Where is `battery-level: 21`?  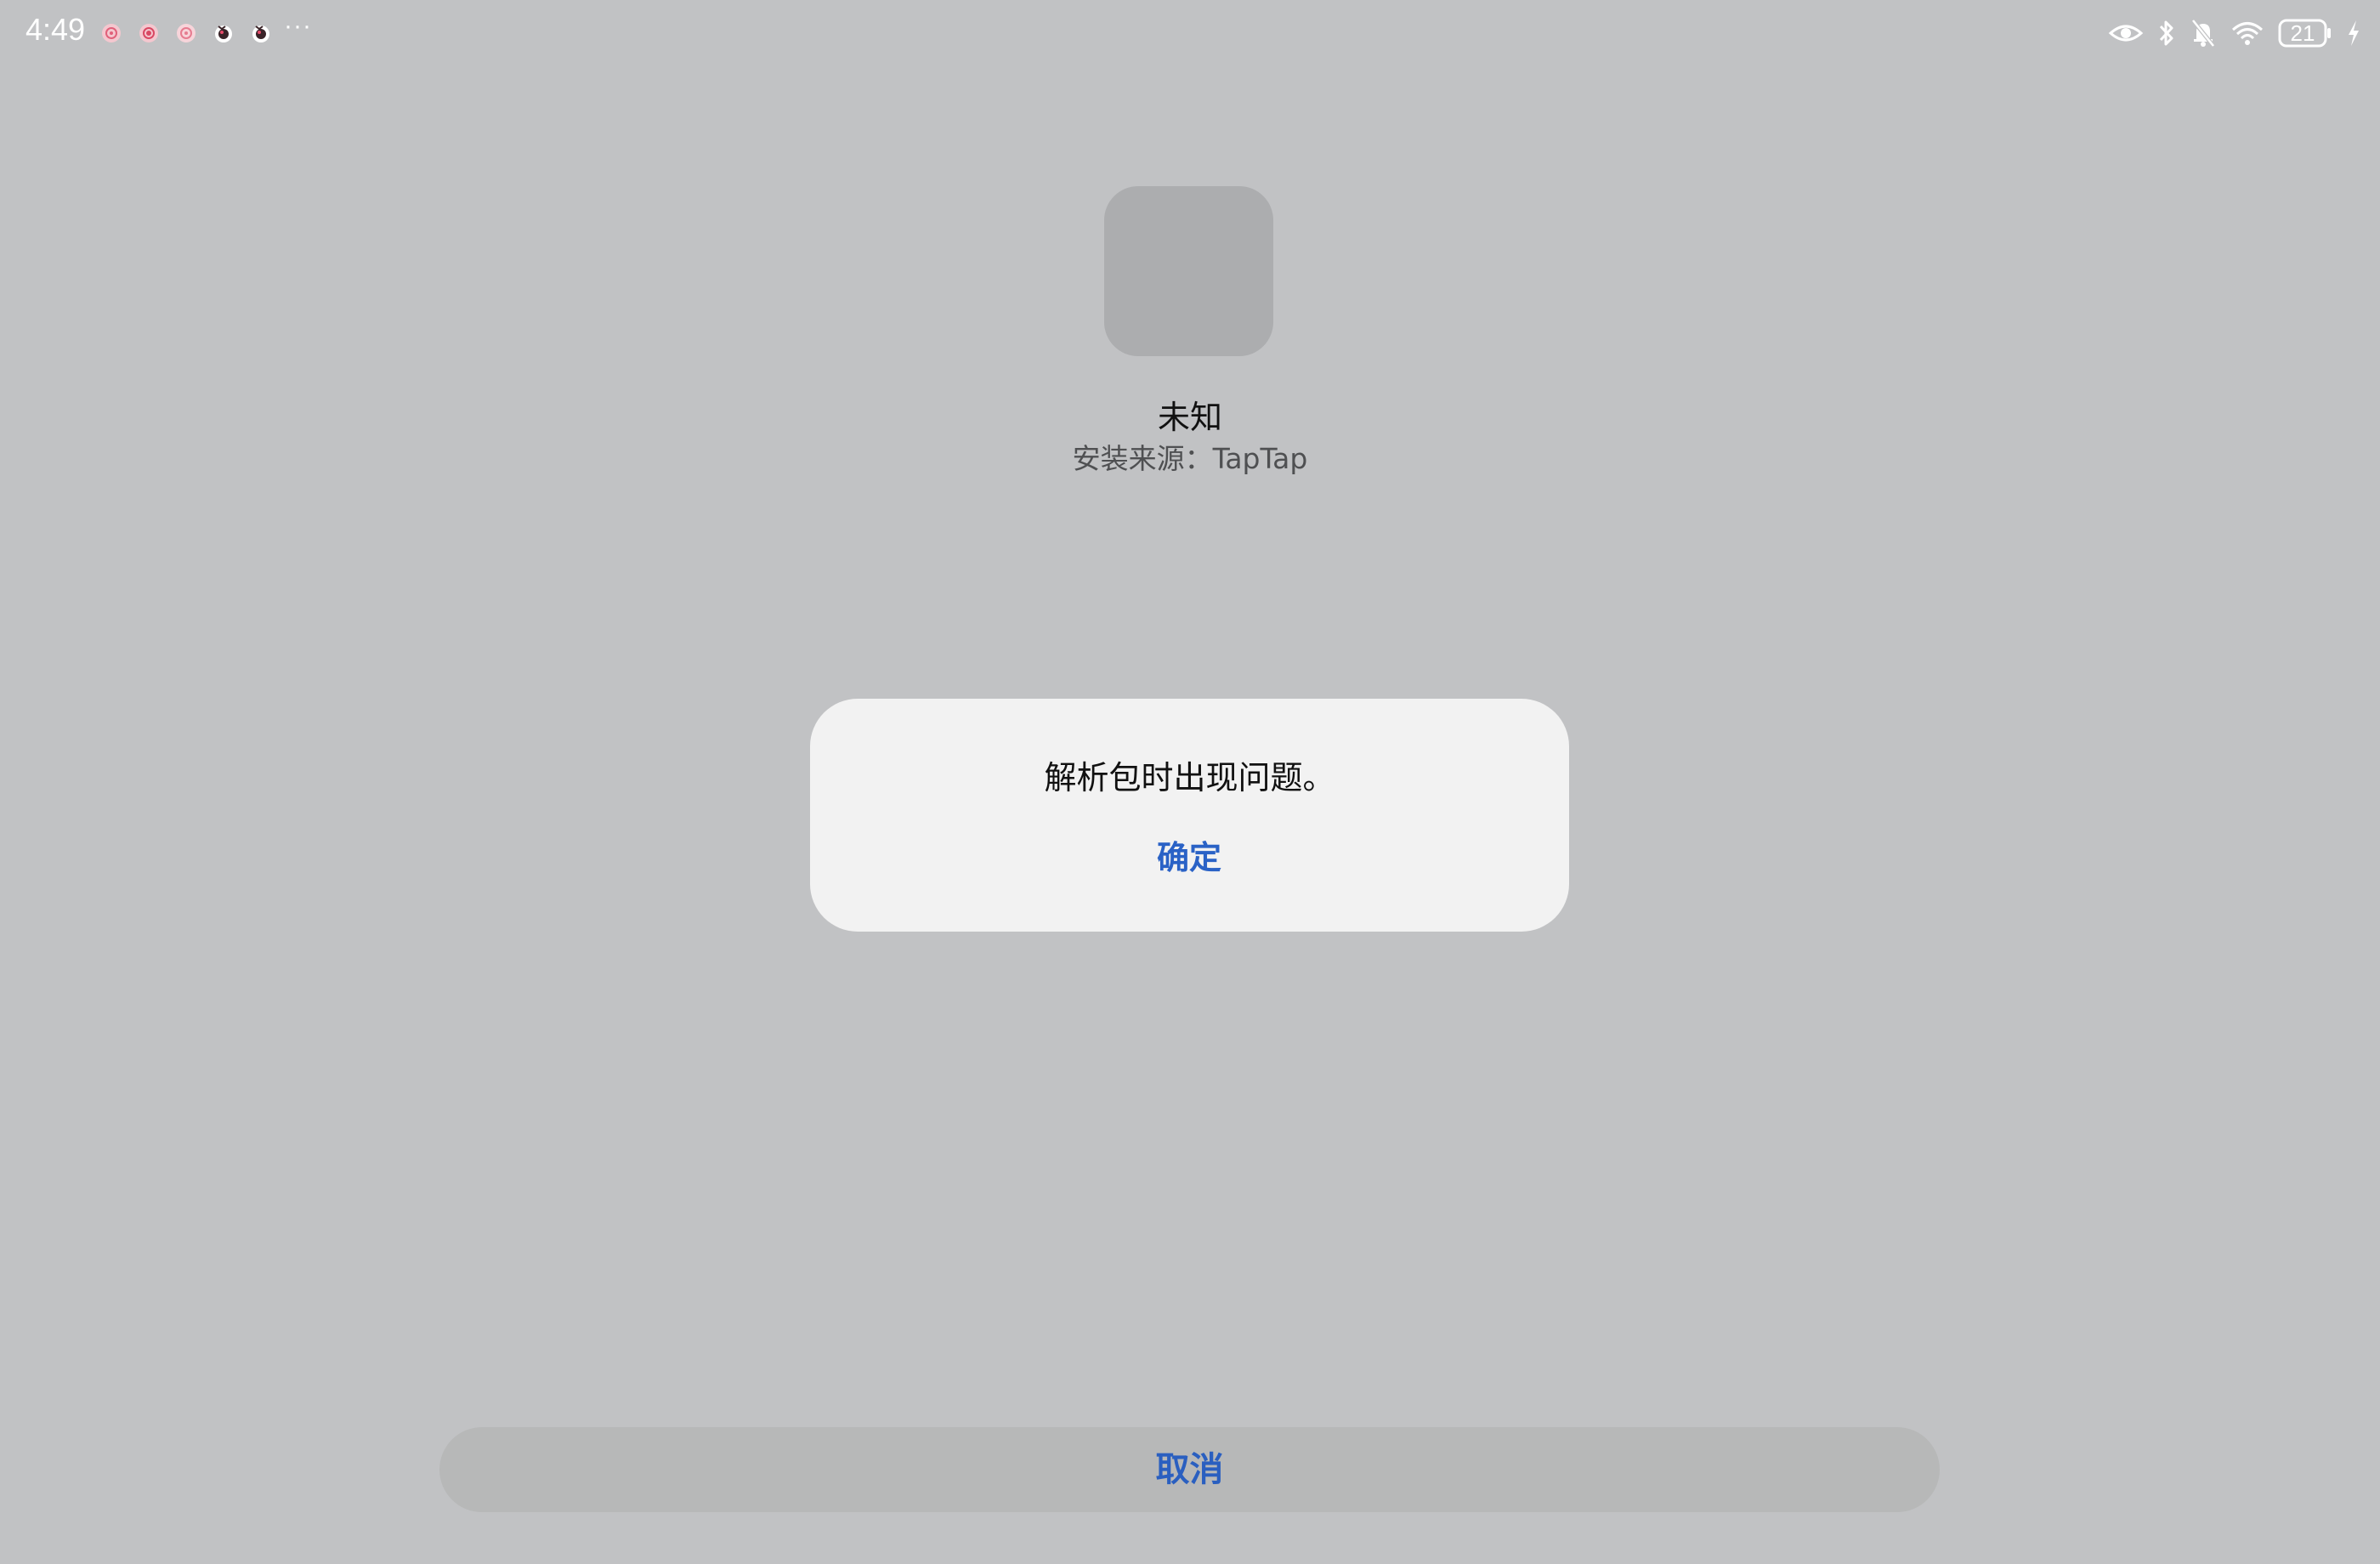 battery-level: 21 is located at coordinates (2302, 33).